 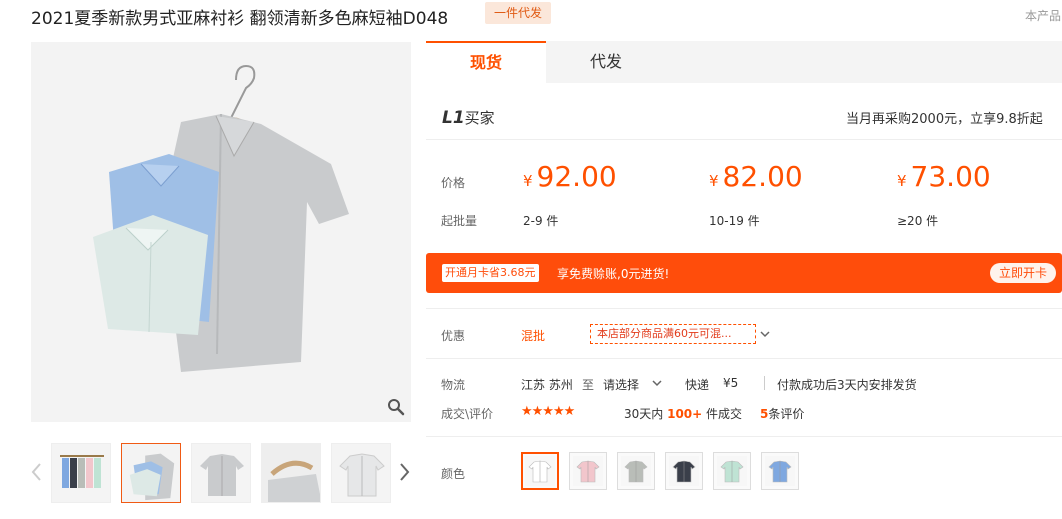 I want to click on month-card-text: 享免费赊账,0元进货!, so click(x=613, y=274).